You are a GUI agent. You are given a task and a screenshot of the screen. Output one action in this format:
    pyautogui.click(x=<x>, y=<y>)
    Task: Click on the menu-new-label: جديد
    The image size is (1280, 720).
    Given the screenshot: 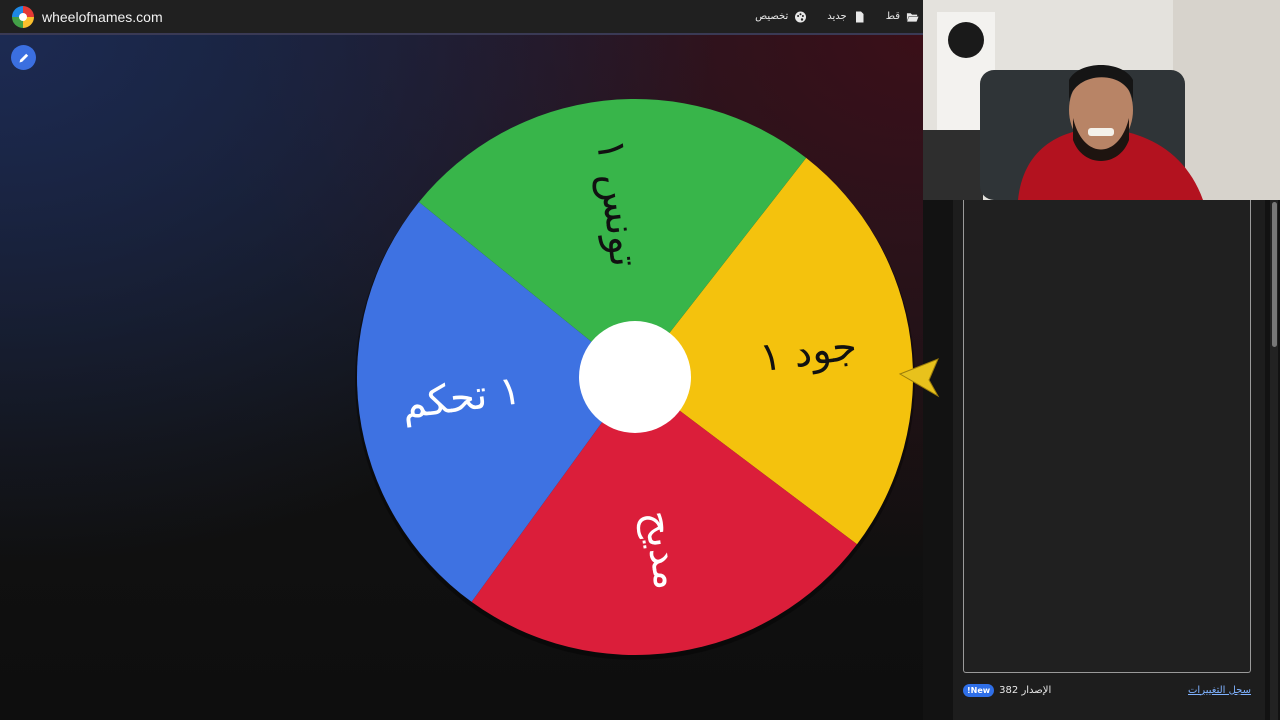 What is the action you would take?
    pyautogui.click(x=837, y=16)
    